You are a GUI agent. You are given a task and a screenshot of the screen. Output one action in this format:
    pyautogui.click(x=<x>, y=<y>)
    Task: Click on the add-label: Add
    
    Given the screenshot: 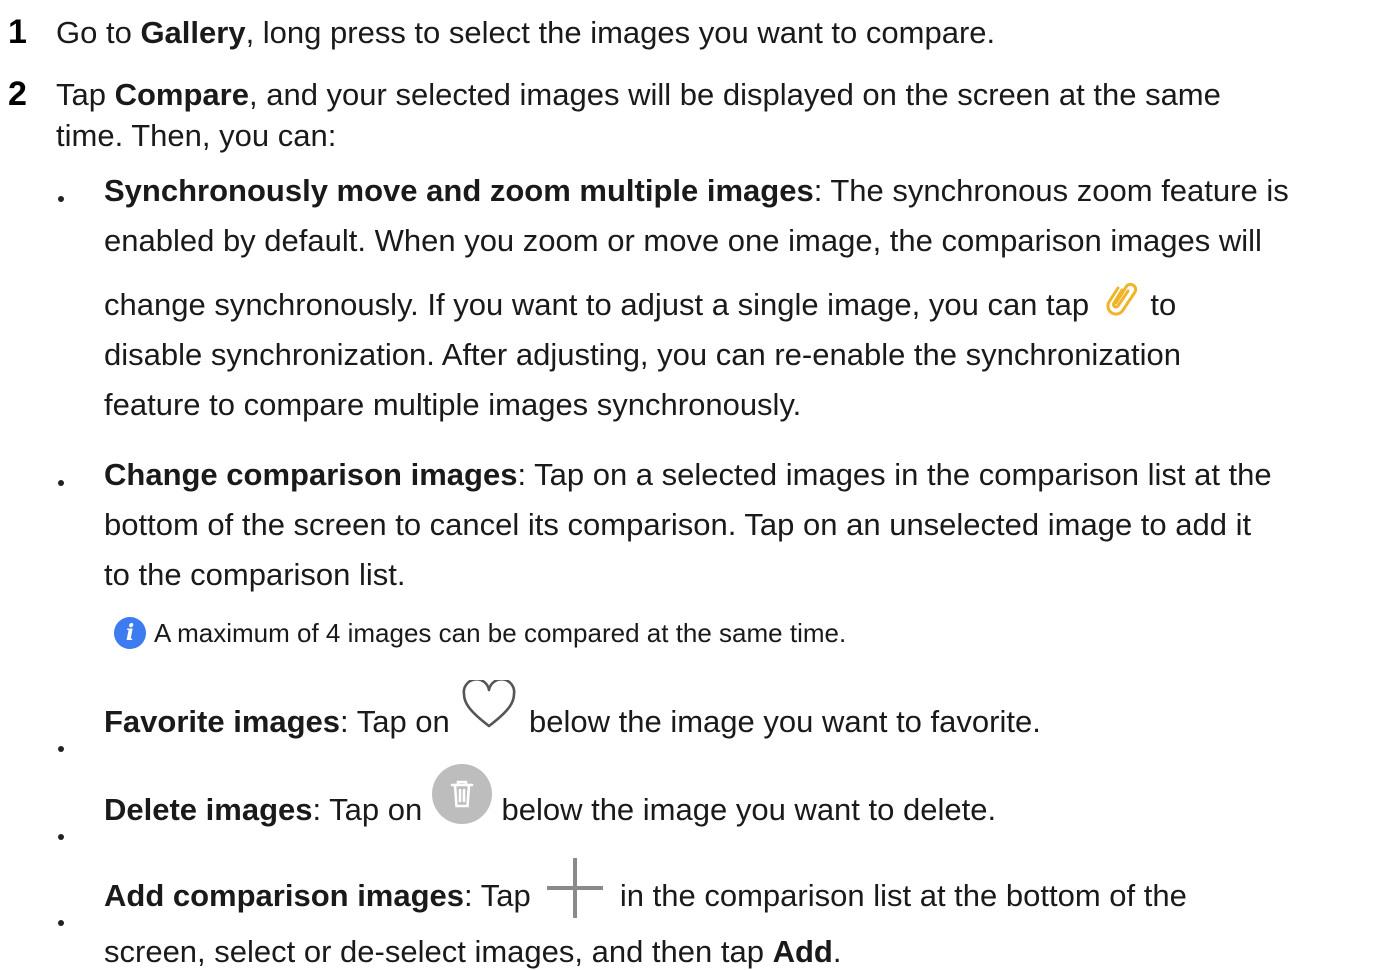 What is the action you would take?
    pyautogui.click(x=802, y=951)
    